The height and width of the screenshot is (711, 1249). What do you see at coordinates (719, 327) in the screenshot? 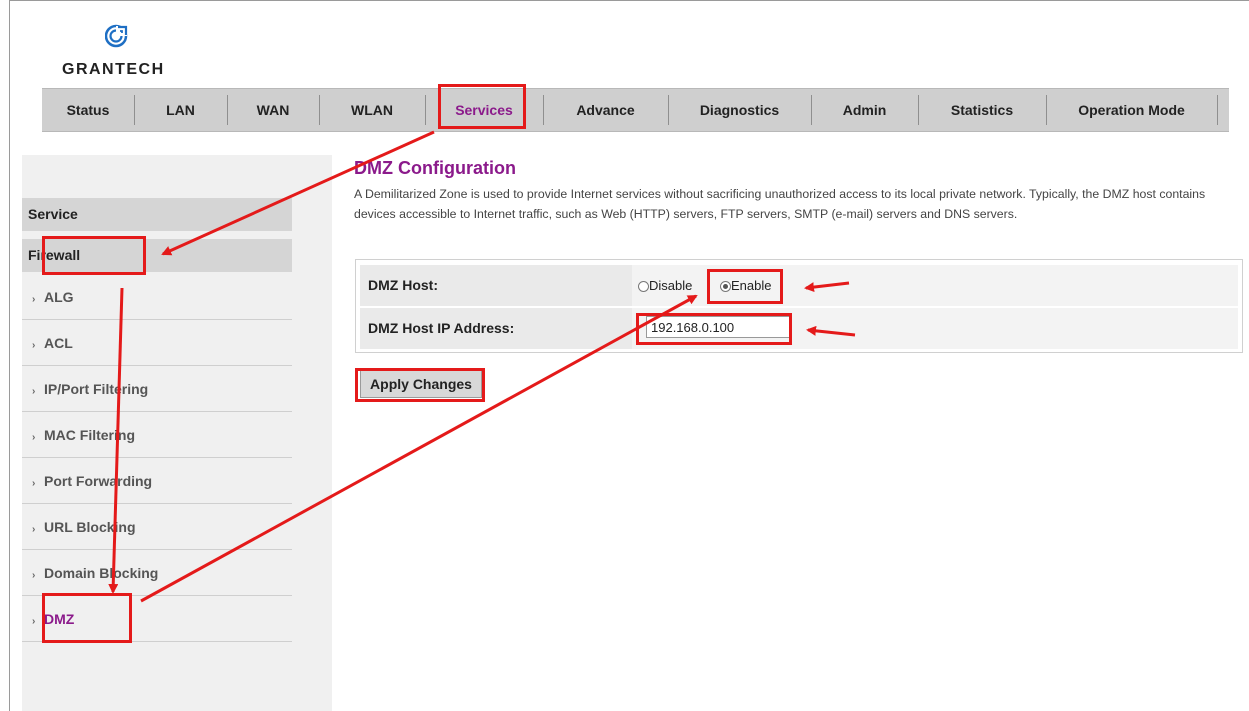
I see `dmz-host-ip-input` at bounding box center [719, 327].